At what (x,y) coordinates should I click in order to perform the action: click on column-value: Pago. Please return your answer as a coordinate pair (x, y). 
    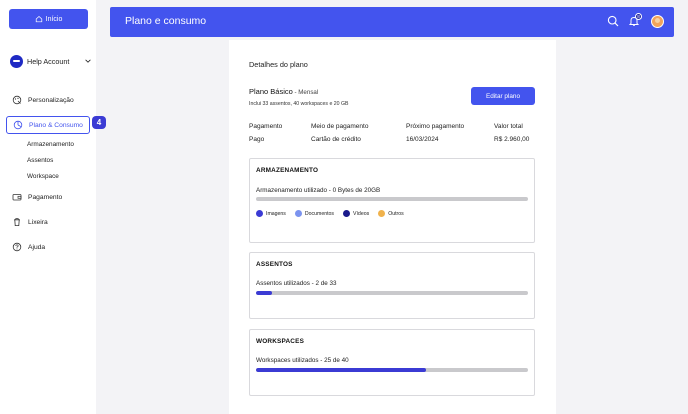
    Looking at the image, I should click on (257, 139).